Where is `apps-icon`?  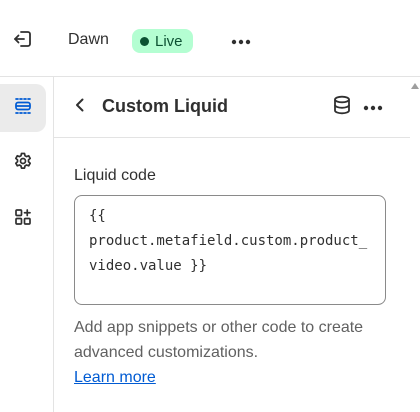
apps-icon is located at coordinates (23, 219).